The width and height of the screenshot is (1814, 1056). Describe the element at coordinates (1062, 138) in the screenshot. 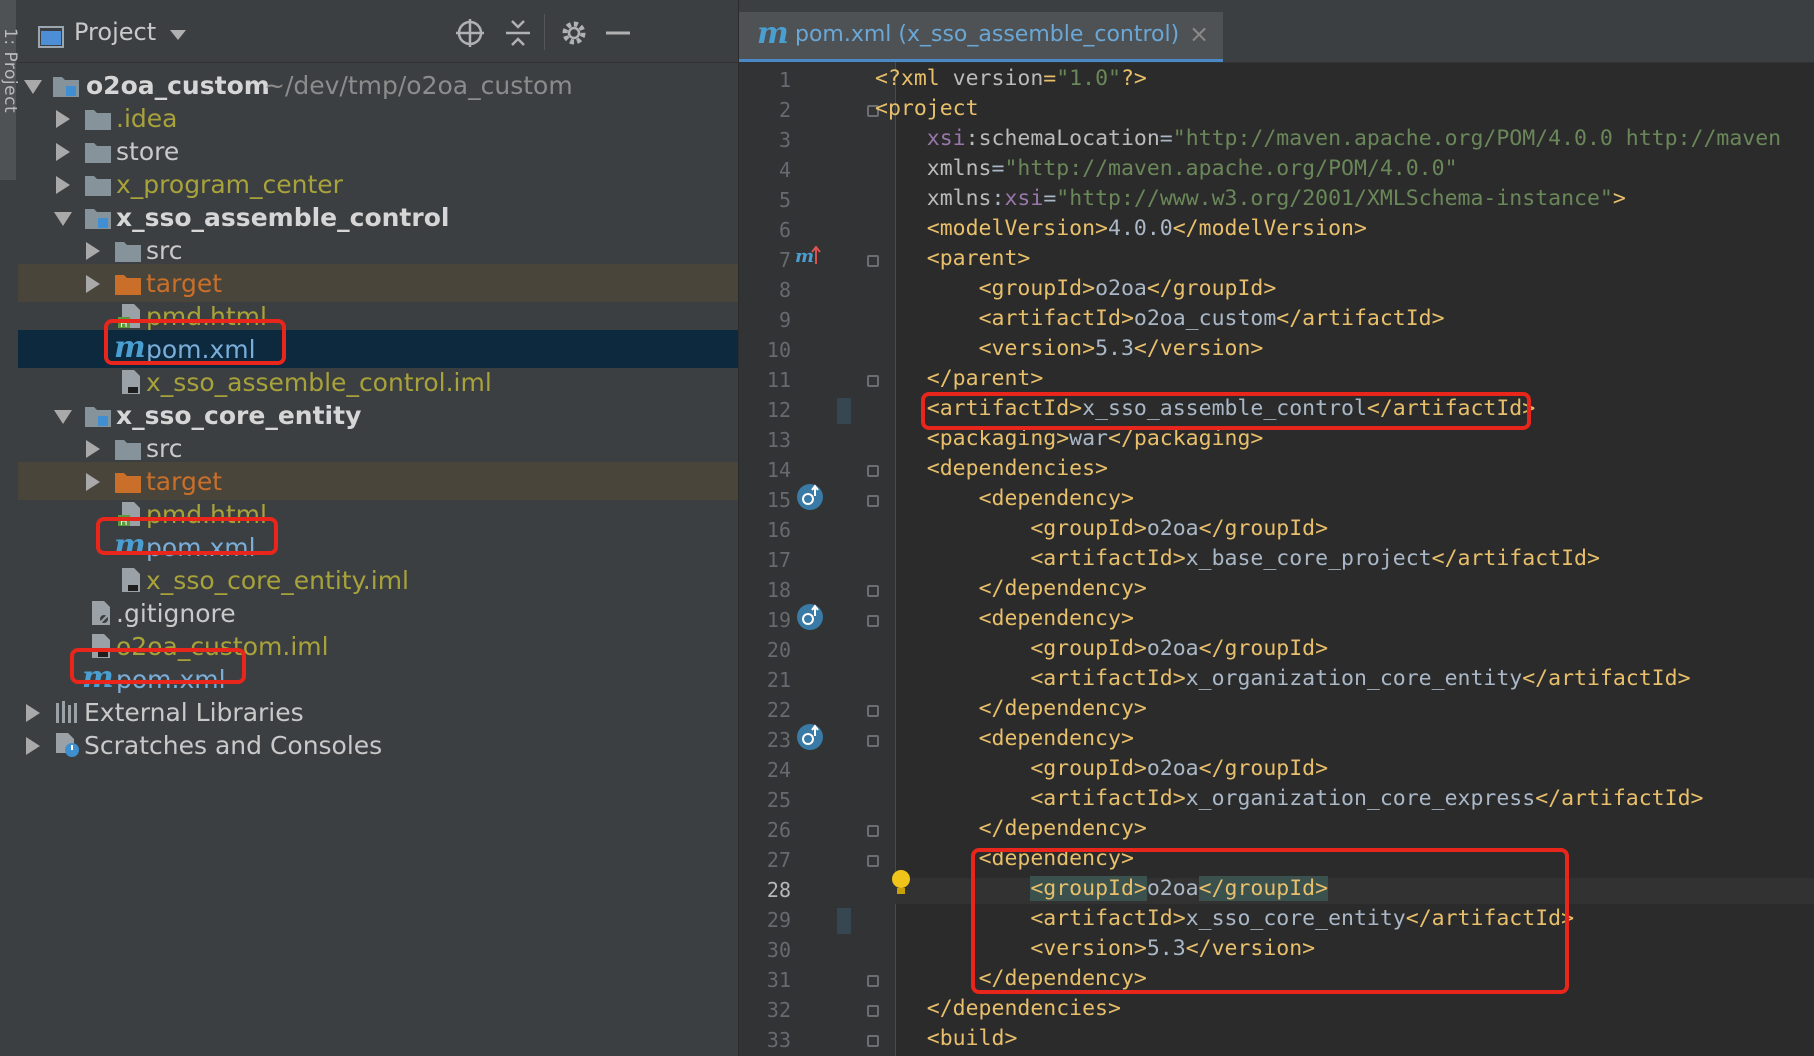

I see `code-token: :schemaLocation` at that location.